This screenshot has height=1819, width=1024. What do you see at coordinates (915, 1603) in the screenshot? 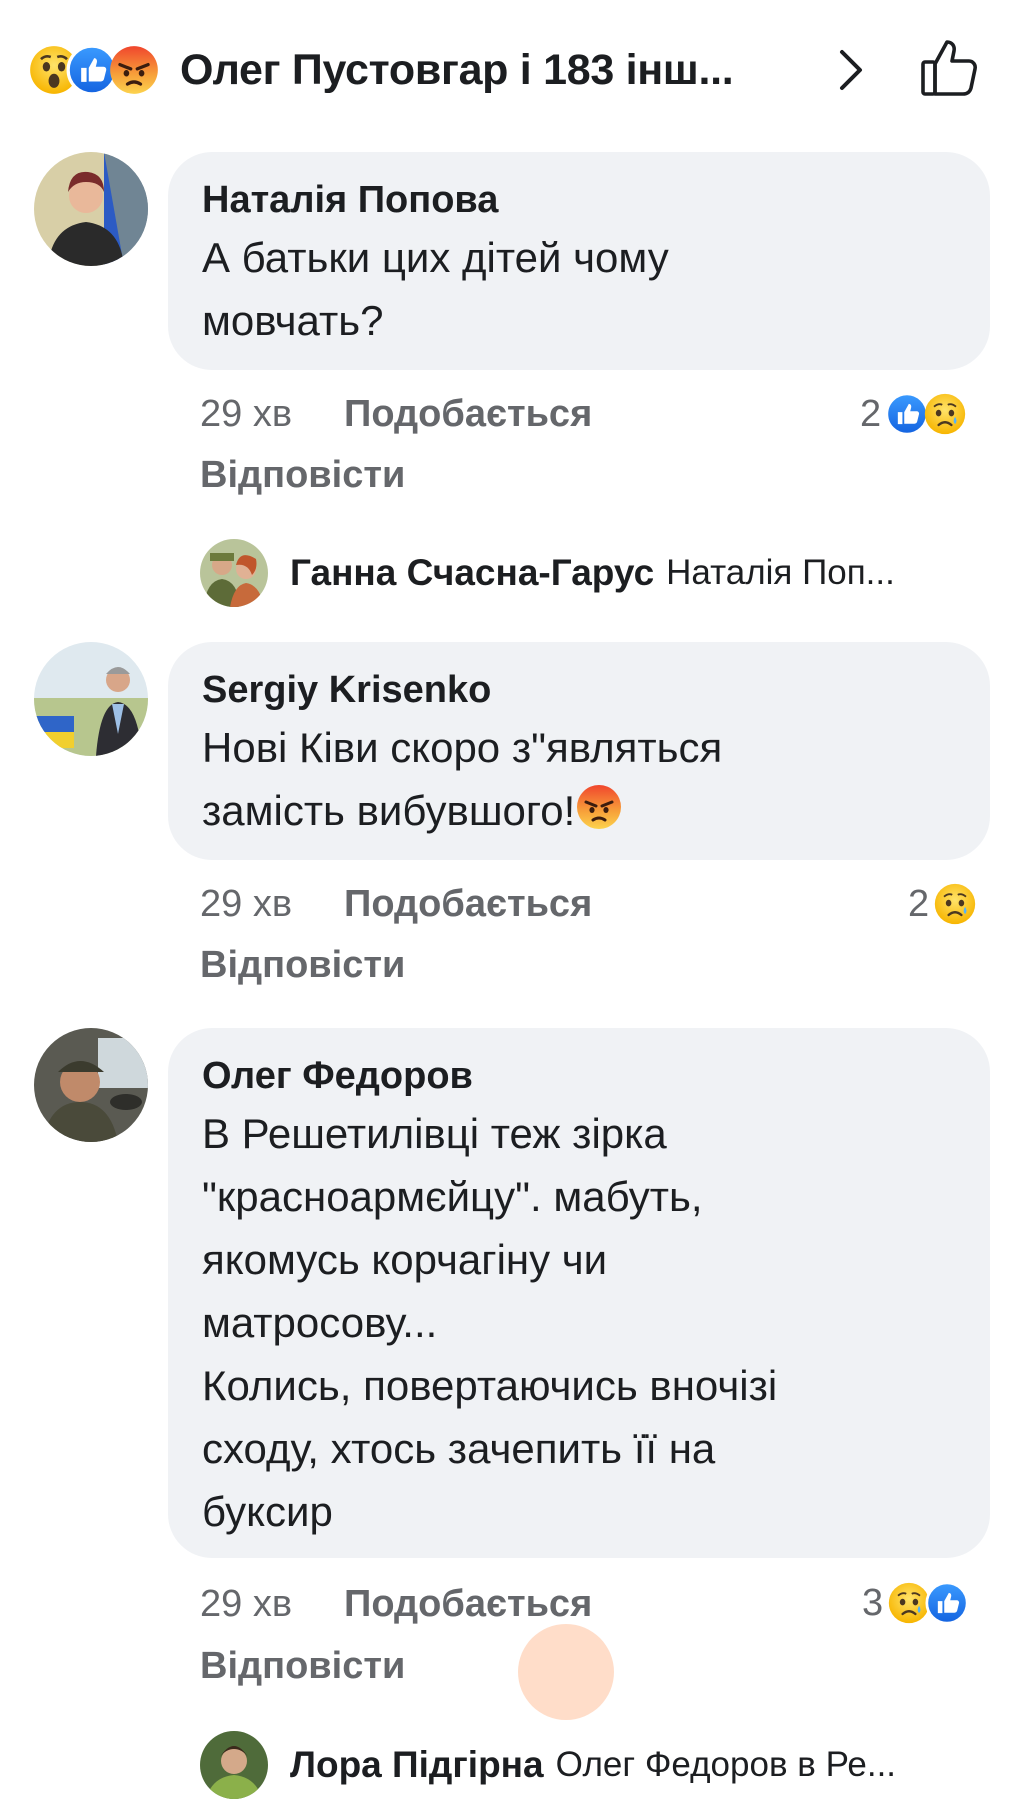
I see `comment-reaction-count: 3` at bounding box center [915, 1603].